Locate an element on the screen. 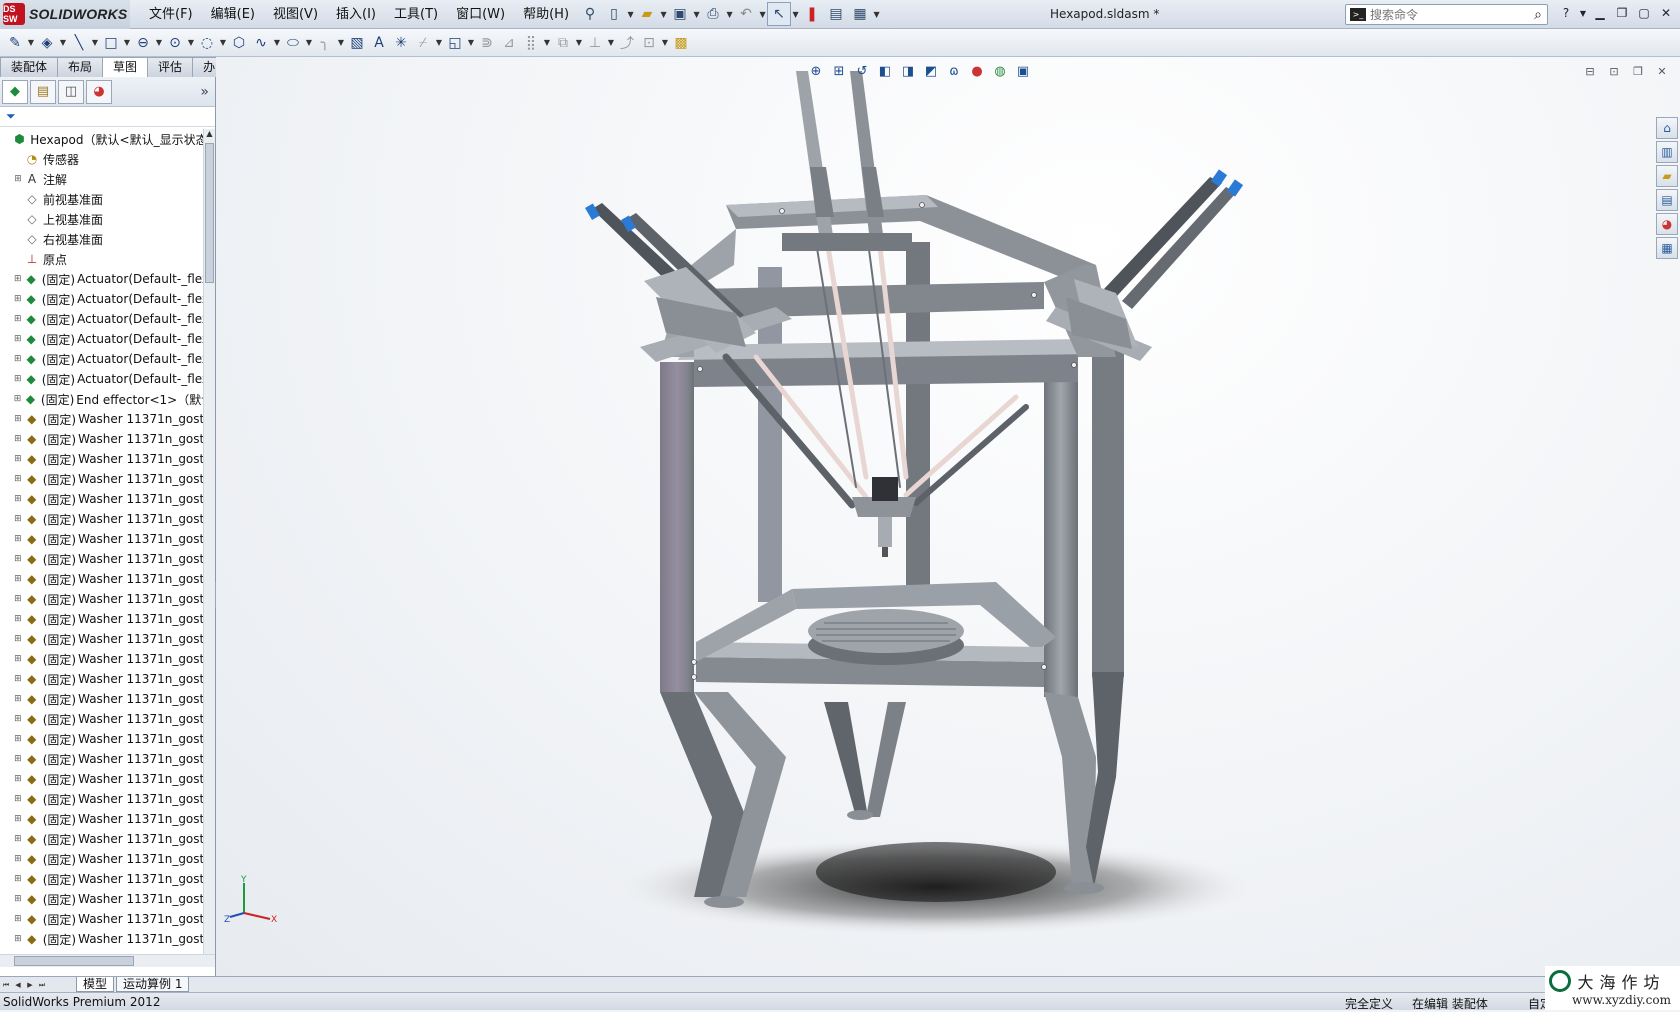  filter-icon: ⏷ is located at coordinates (11, 116).